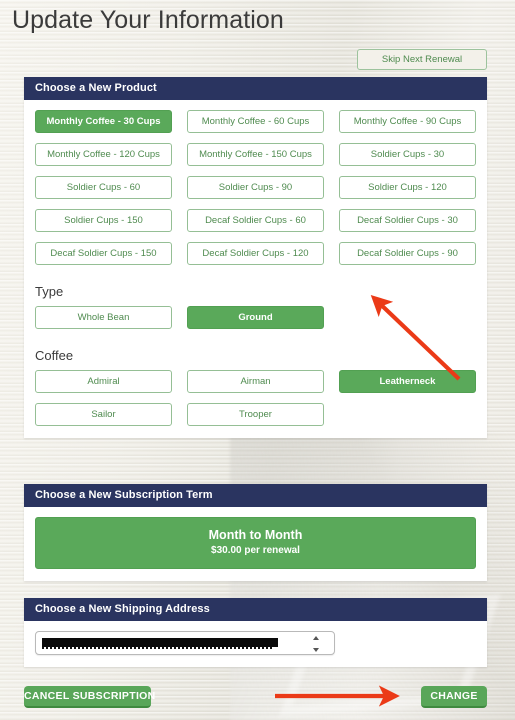  I want to click on shipping-address-select-wrap, so click(185, 643).